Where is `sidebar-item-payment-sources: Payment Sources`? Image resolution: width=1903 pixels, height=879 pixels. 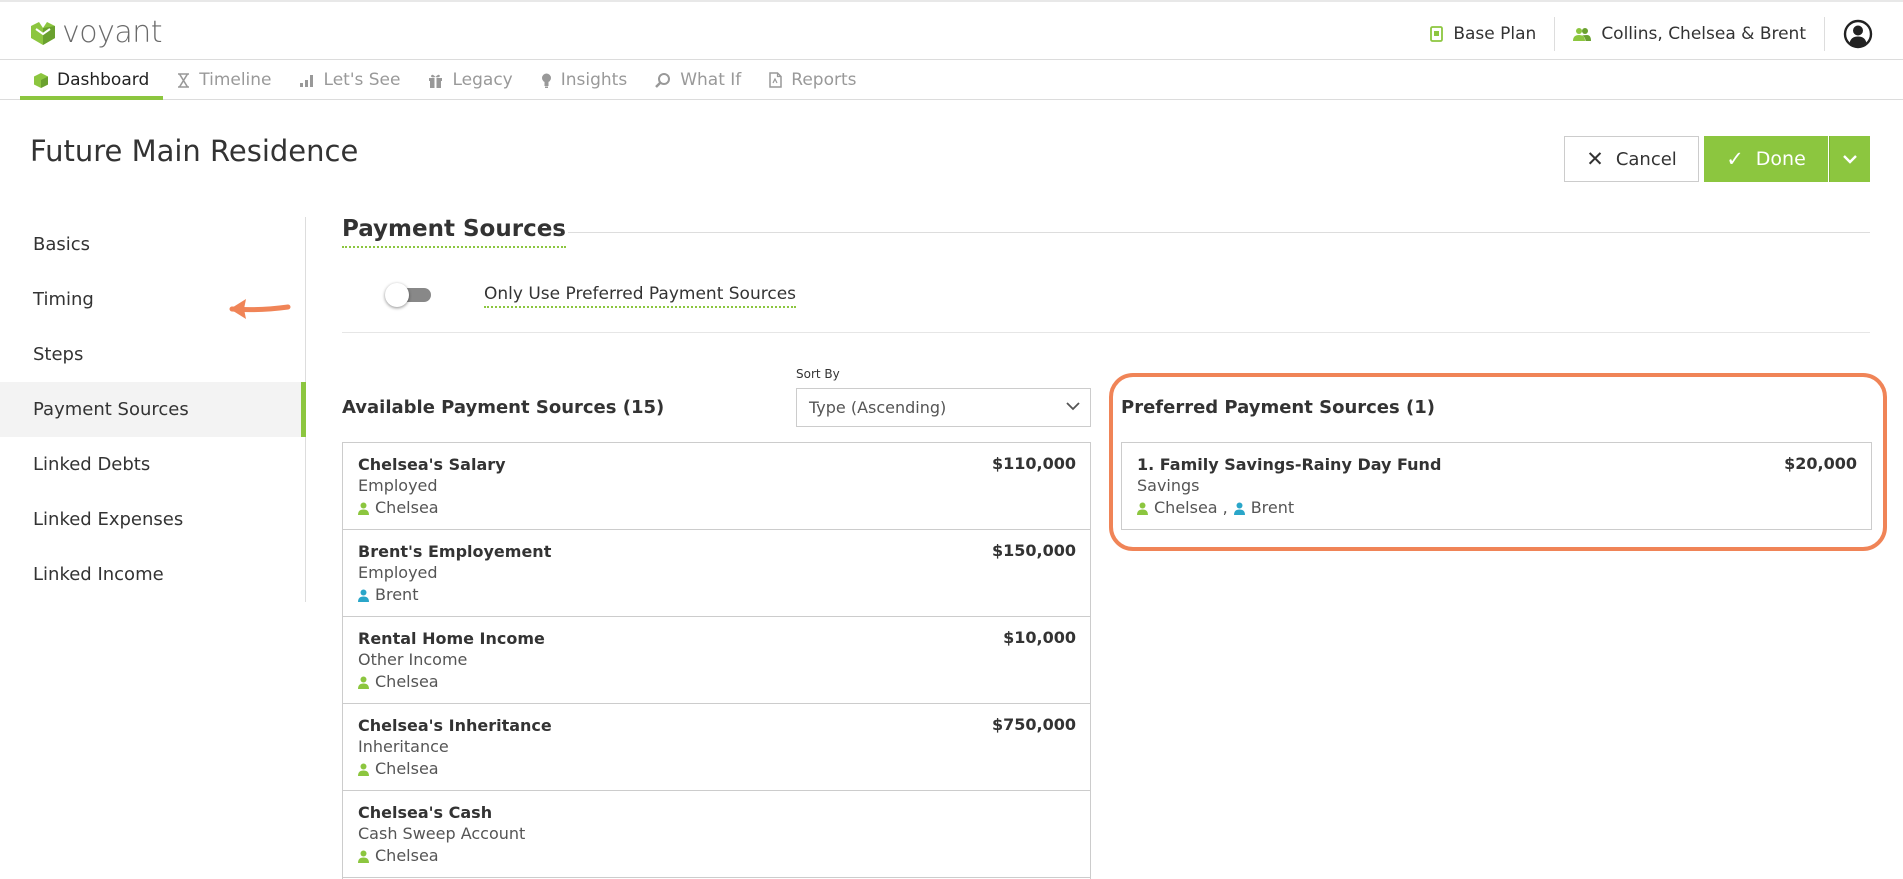
sidebar-item-payment-sources: Payment Sources is located at coordinates (153, 409).